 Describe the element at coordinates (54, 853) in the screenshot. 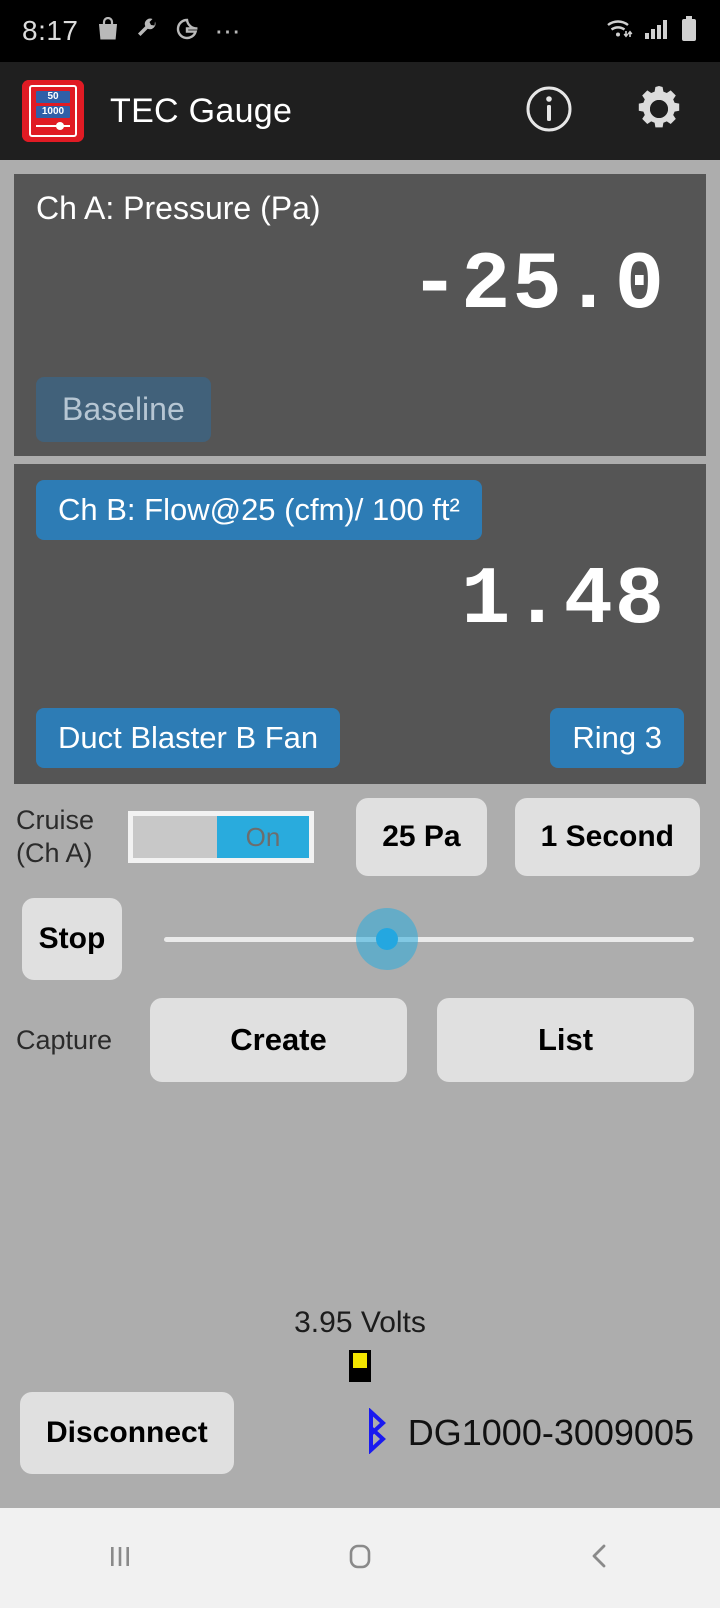

I see `cruise-label-line2: (Ch A)` at that location.